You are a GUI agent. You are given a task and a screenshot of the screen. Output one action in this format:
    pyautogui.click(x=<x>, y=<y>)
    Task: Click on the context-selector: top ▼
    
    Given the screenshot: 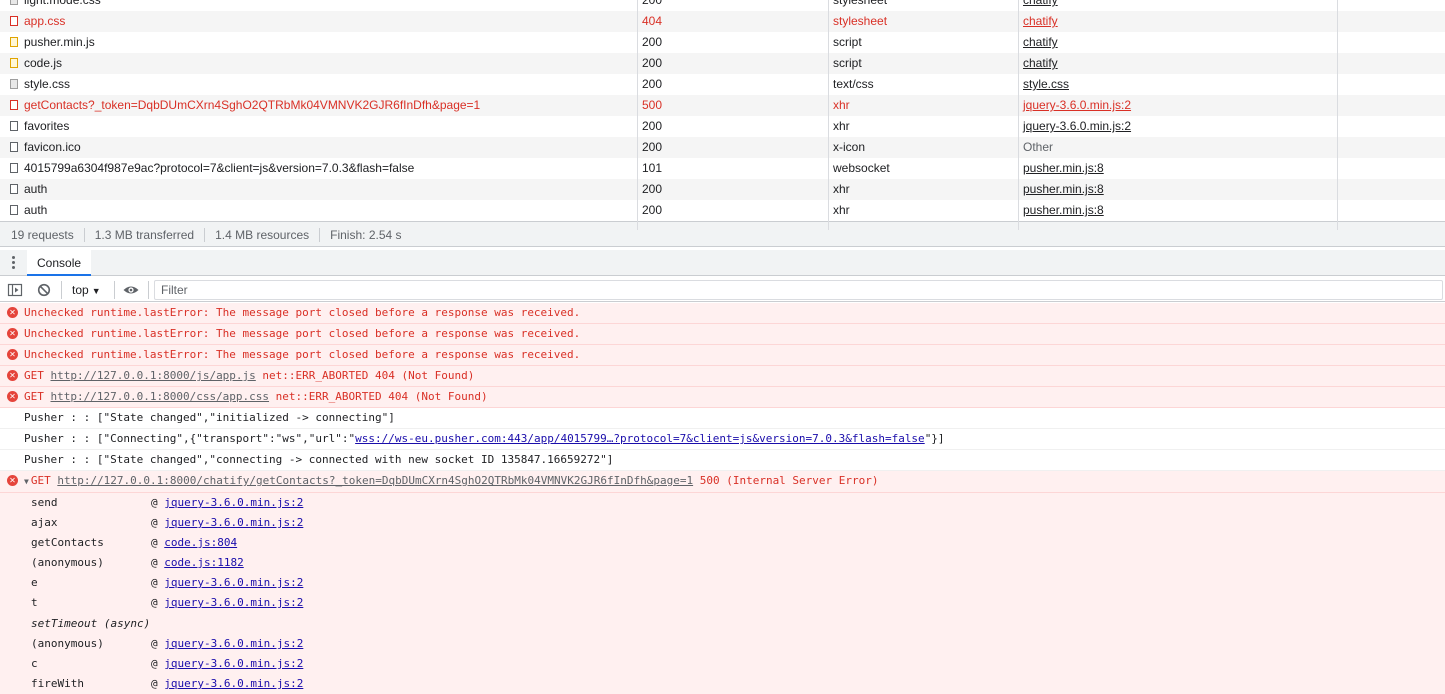 What is the action you would take?
    pyautogui.click(x=86, y=290)
    